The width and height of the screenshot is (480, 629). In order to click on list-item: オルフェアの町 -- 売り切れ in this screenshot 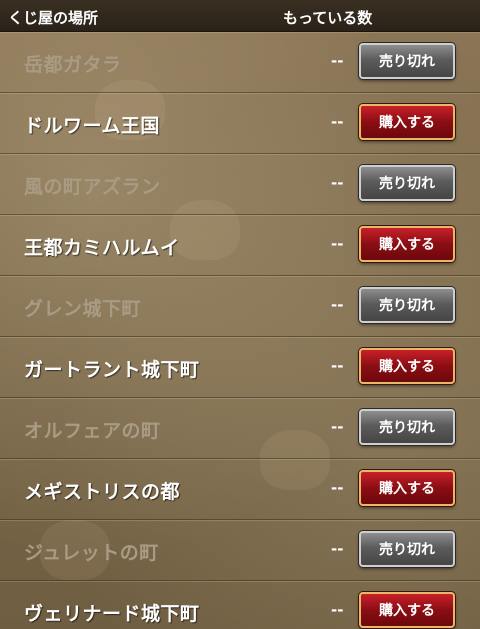, I will do `click(240, 428)`.